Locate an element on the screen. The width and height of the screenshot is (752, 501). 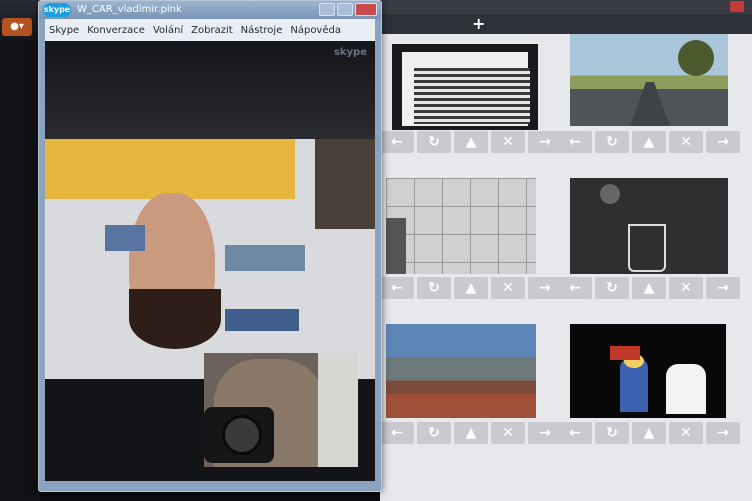
skype-titlebar: skype W_CAR_vladimir.pink is located at coordinates (210, 10).